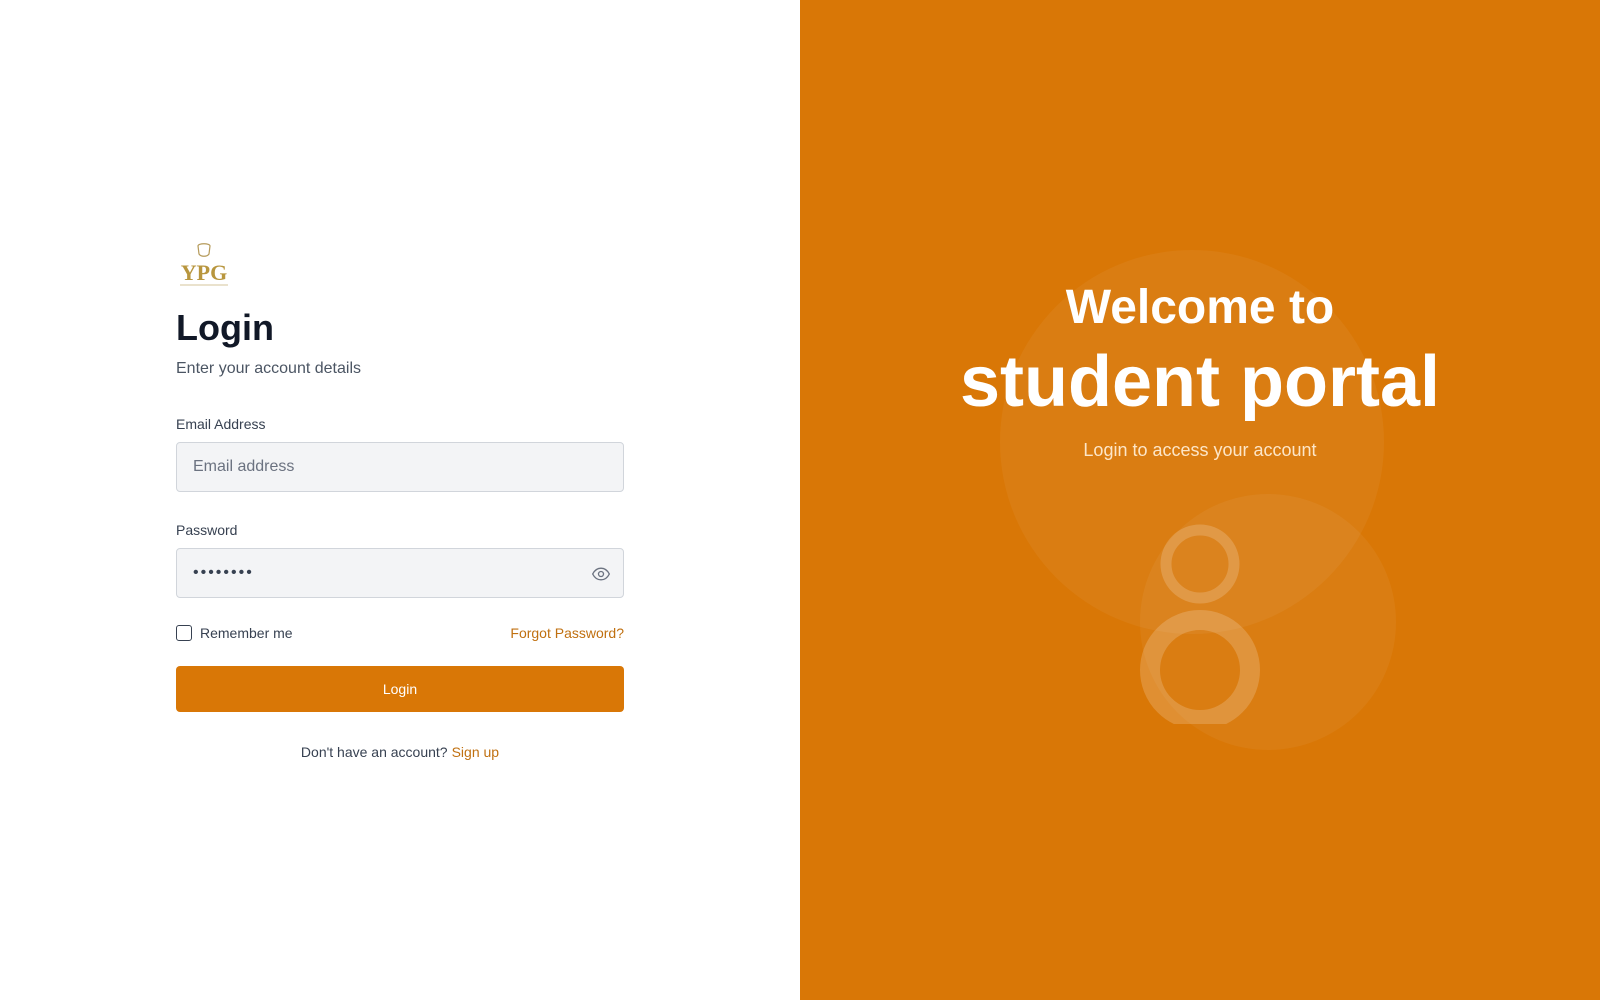  What do you see at coordinates (1200, 450) in the screenshot?
I see `hero-subtitle: Login to access your account` at bounding box center [1200, 450].